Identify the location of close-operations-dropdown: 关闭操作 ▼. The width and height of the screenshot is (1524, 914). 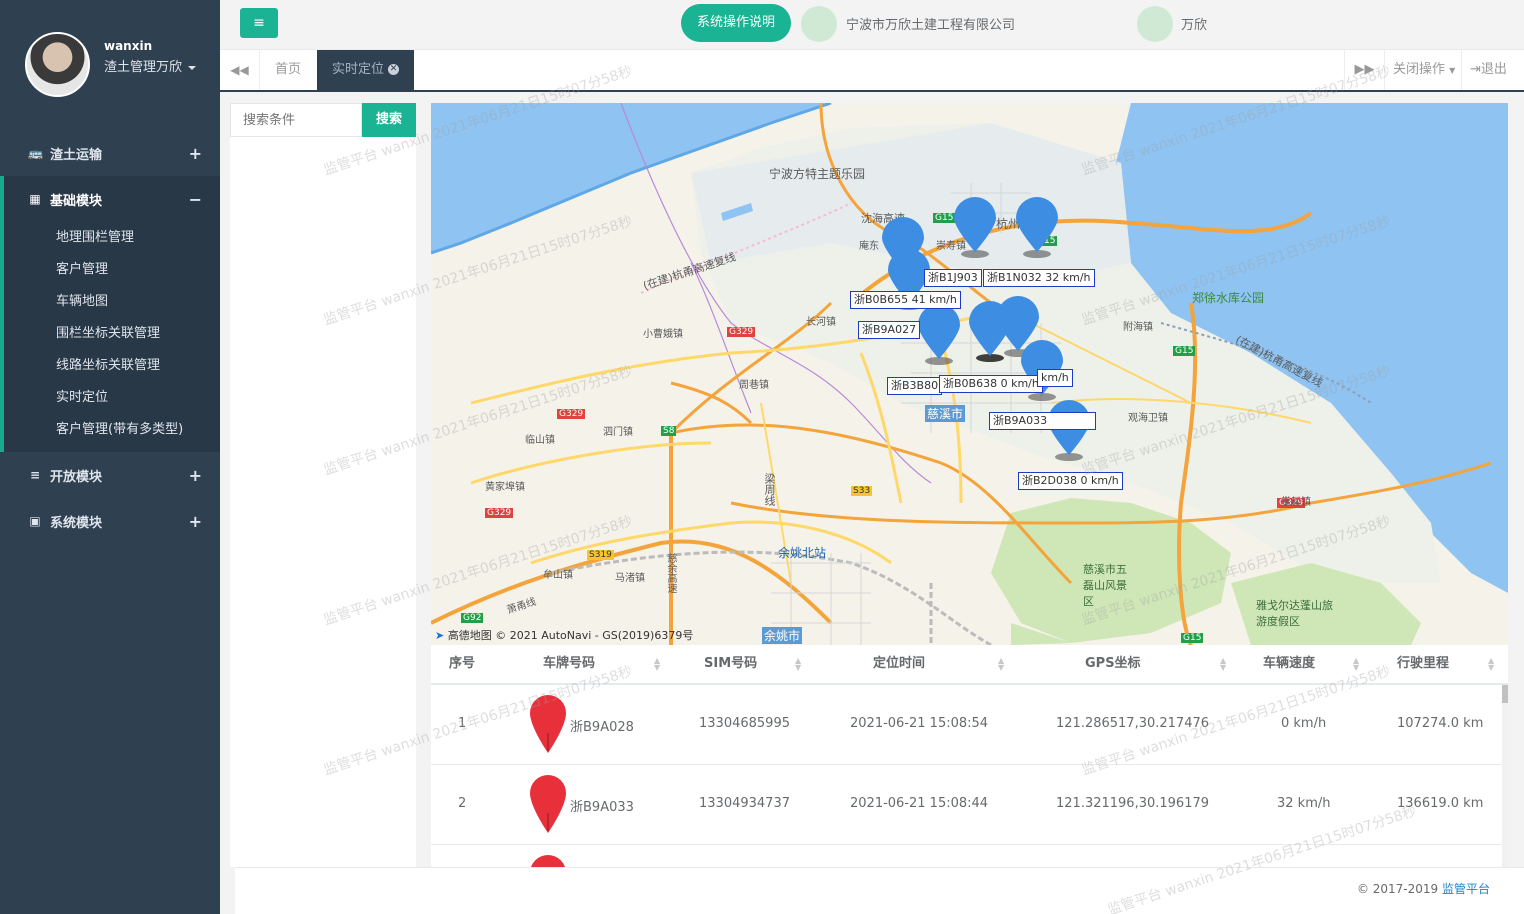
(1423, 70).